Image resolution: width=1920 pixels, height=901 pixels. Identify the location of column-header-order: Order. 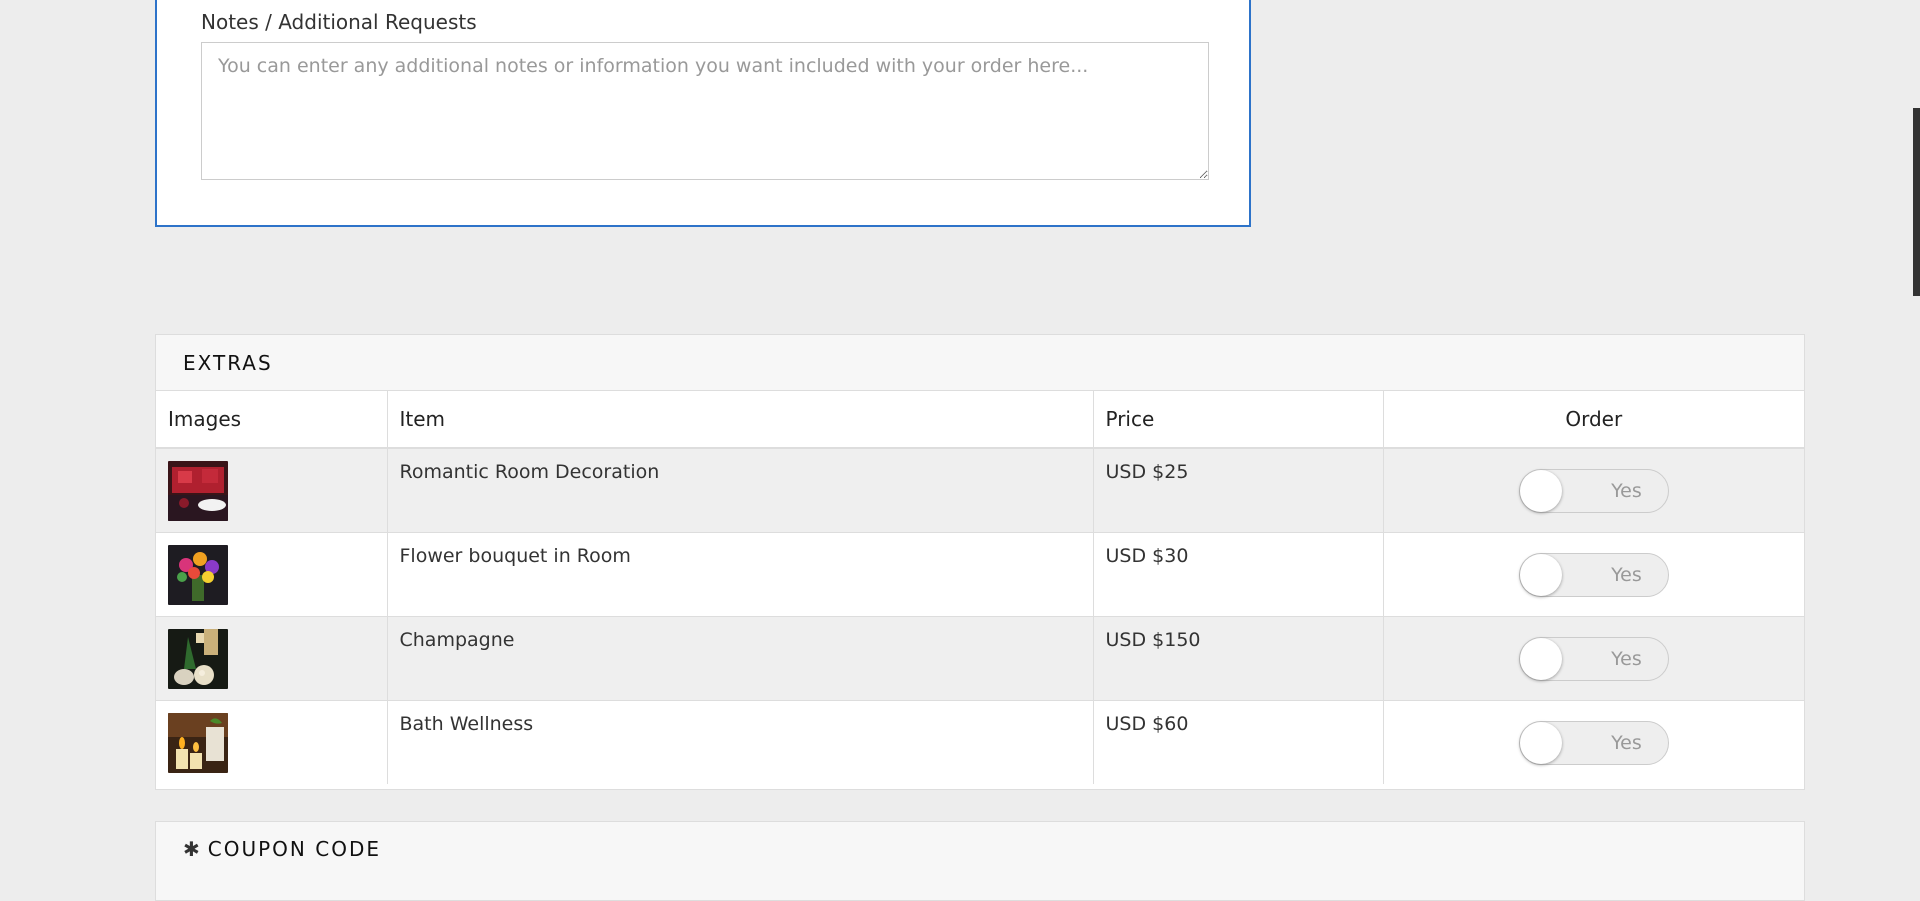
(1593, 420).